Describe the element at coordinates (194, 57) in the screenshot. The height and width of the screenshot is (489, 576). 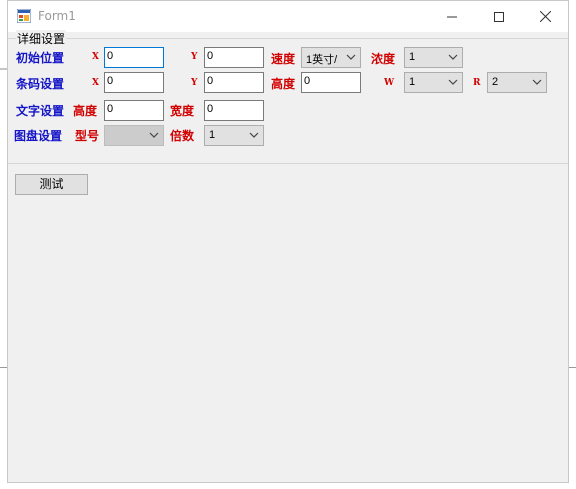
I see `initial-y-label: Y` at that location.